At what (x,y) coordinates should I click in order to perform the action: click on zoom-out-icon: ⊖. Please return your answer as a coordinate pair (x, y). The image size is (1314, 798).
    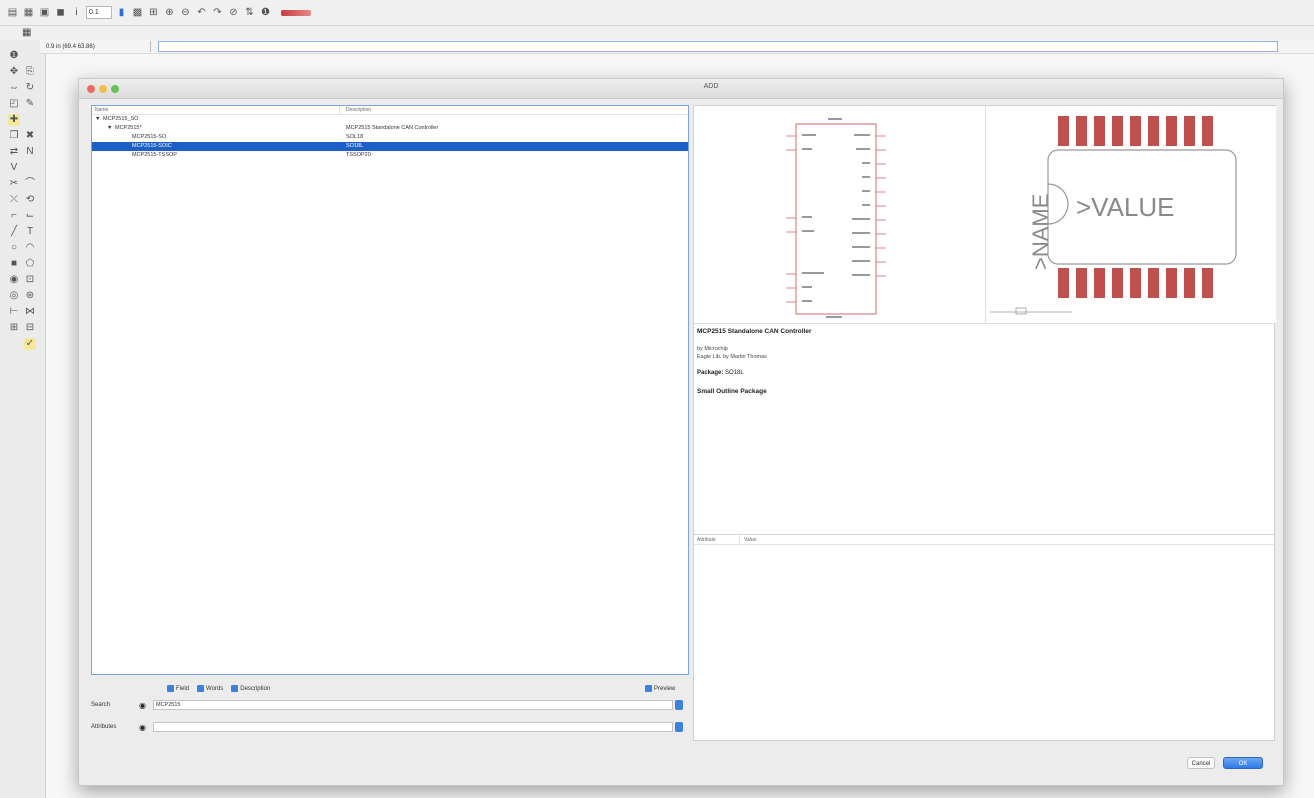
    Looking at the image, I should click on (185, 12).